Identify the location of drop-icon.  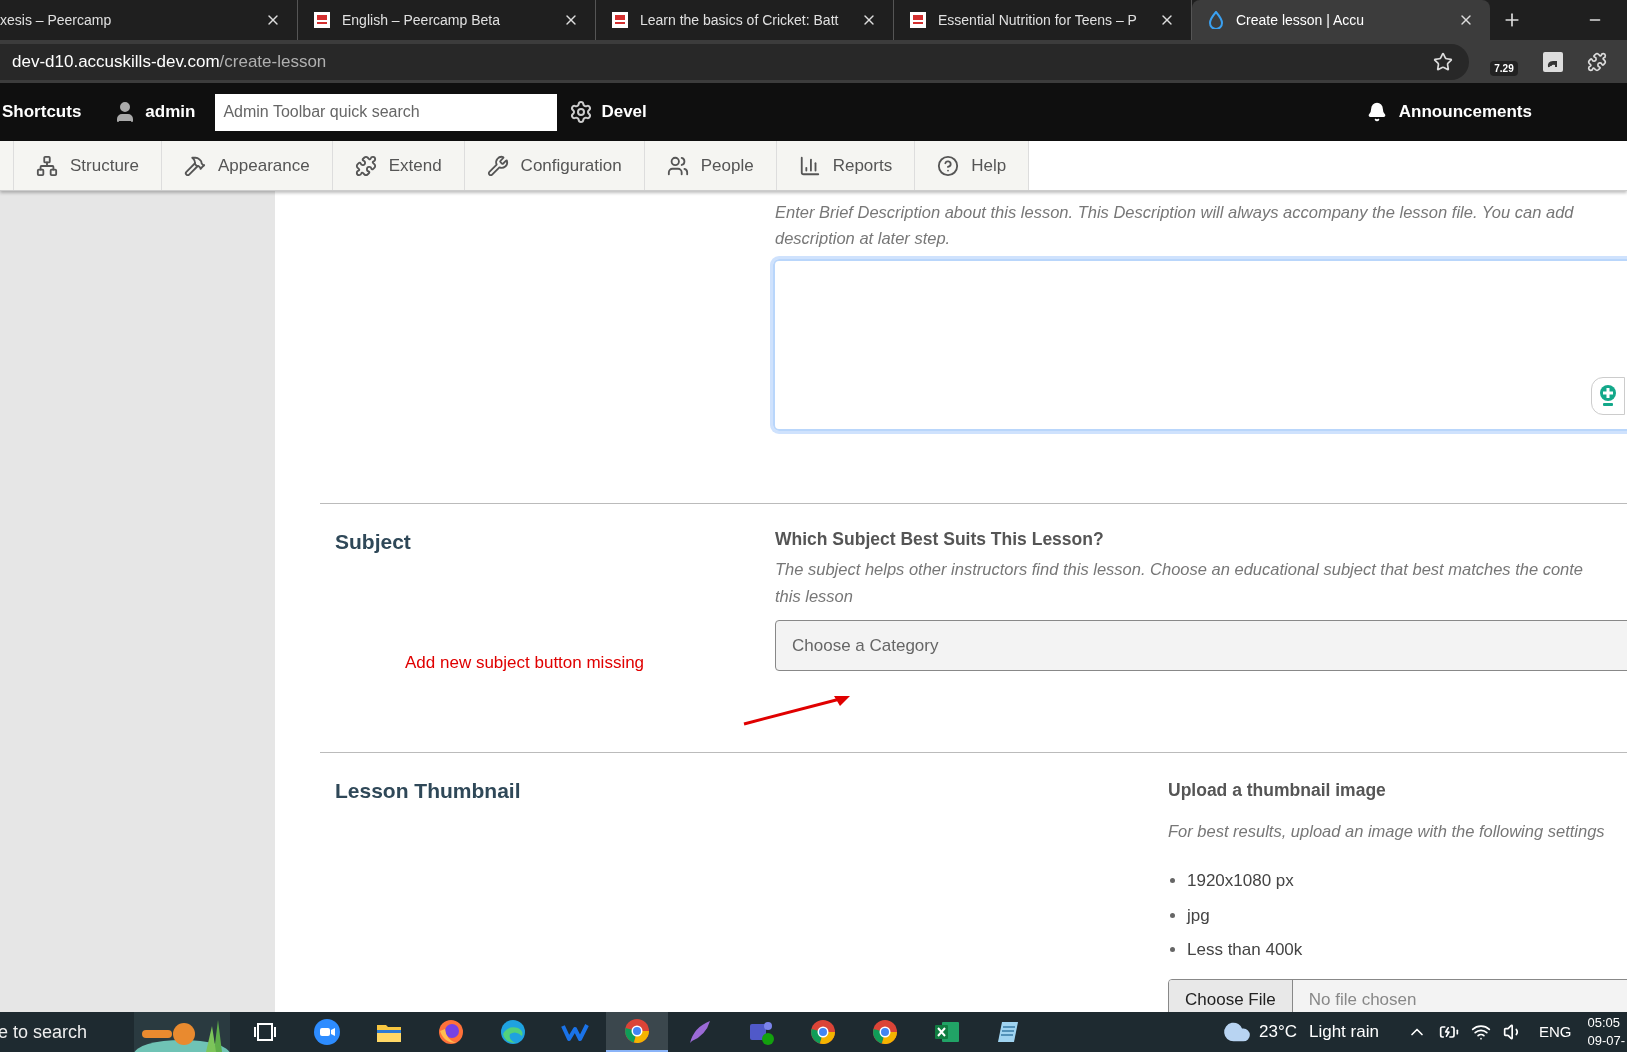
(1216, 20).